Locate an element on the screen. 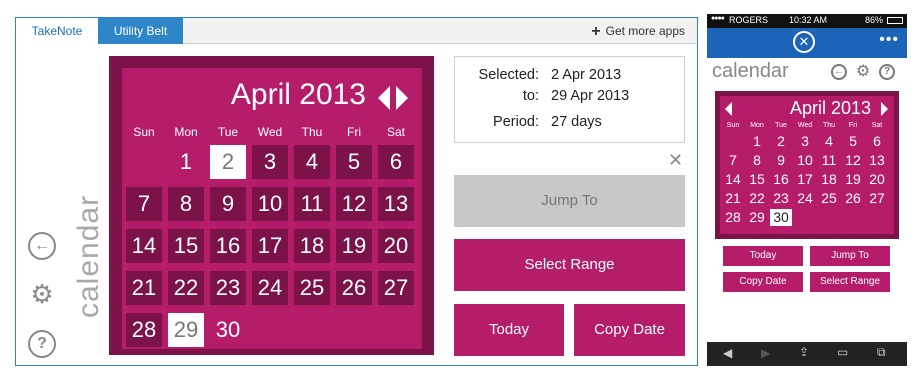 This screenshot has width=924, height=382. more-icon: ••• is located at coordinates (889, 40).